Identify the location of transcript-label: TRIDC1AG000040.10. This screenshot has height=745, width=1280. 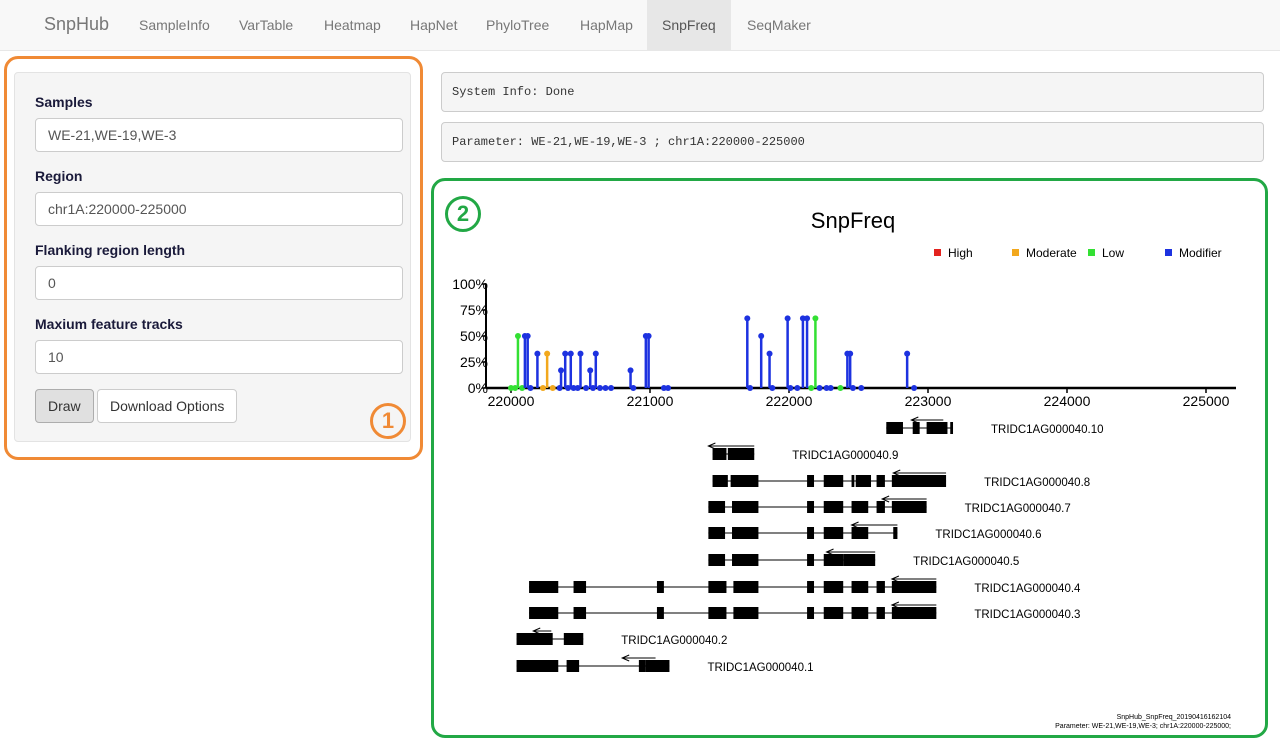
(1047, 430).